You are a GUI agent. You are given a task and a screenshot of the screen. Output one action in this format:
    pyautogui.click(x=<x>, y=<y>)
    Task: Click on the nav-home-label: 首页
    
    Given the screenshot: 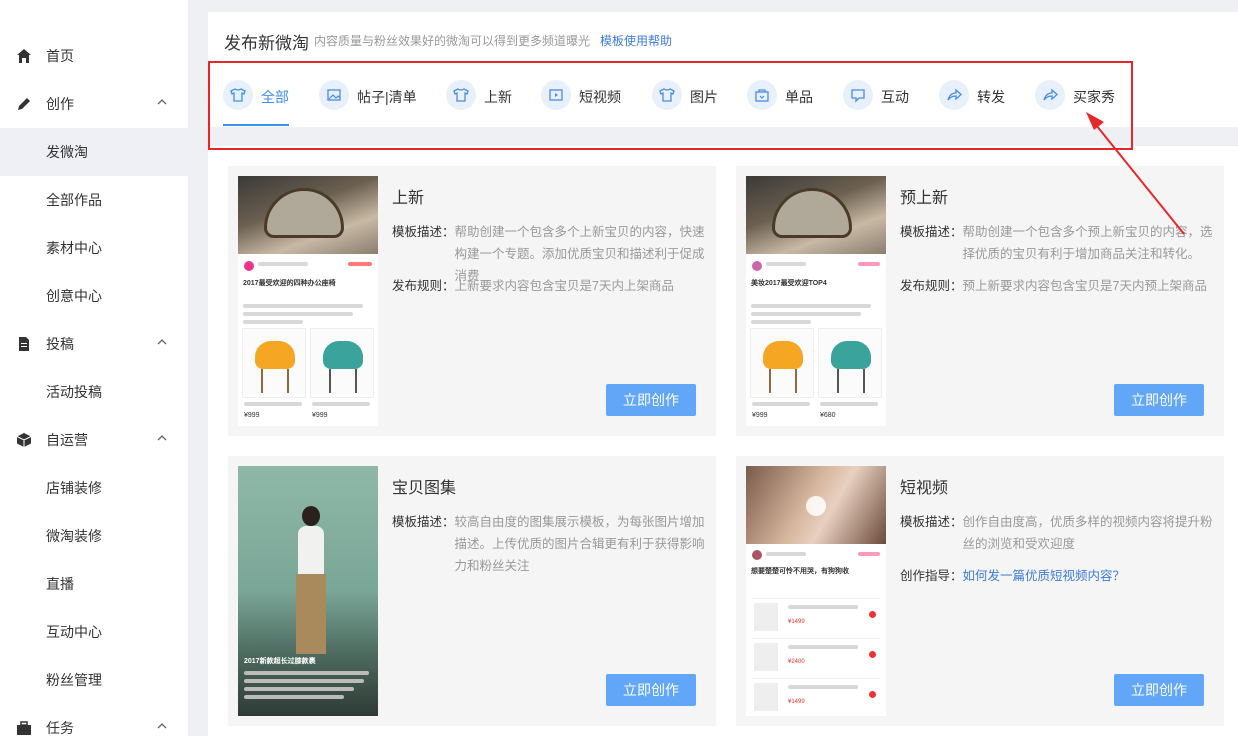 What is the action you would take?
    pyautogui.click(x=60, y=56)
    